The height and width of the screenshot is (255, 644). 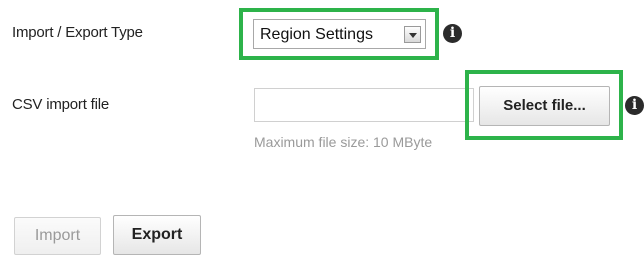 I want to click on import-export-type-select: Region Settings, so click(x=339, y=34).